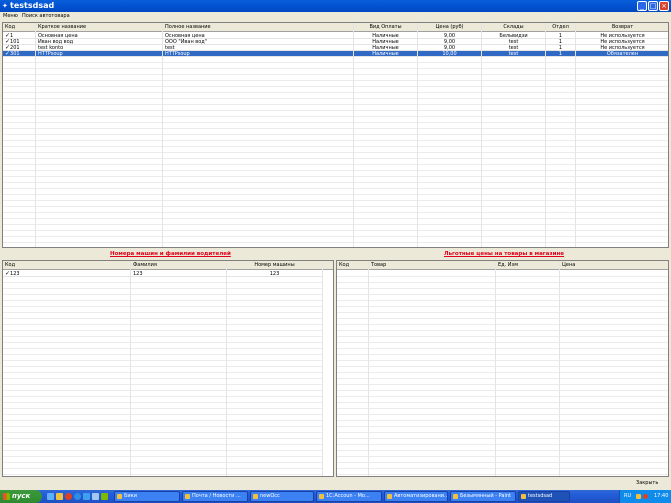 This screenshot has width=671, height=503. What do you see at coordinates (335, 16) in the screenshot?
I see `menu-bar: Меню Поиск автотовара` at bounding box center [335, 16].